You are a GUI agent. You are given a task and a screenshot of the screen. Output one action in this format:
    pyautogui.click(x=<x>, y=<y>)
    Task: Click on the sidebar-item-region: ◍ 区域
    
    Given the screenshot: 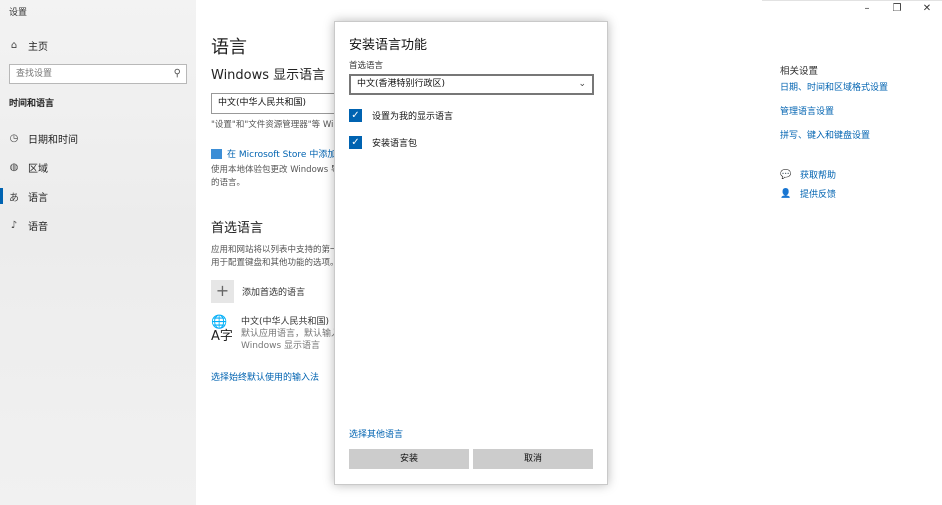 What is the action you would take?
    pyautogui.click(x=98, y=167)
    